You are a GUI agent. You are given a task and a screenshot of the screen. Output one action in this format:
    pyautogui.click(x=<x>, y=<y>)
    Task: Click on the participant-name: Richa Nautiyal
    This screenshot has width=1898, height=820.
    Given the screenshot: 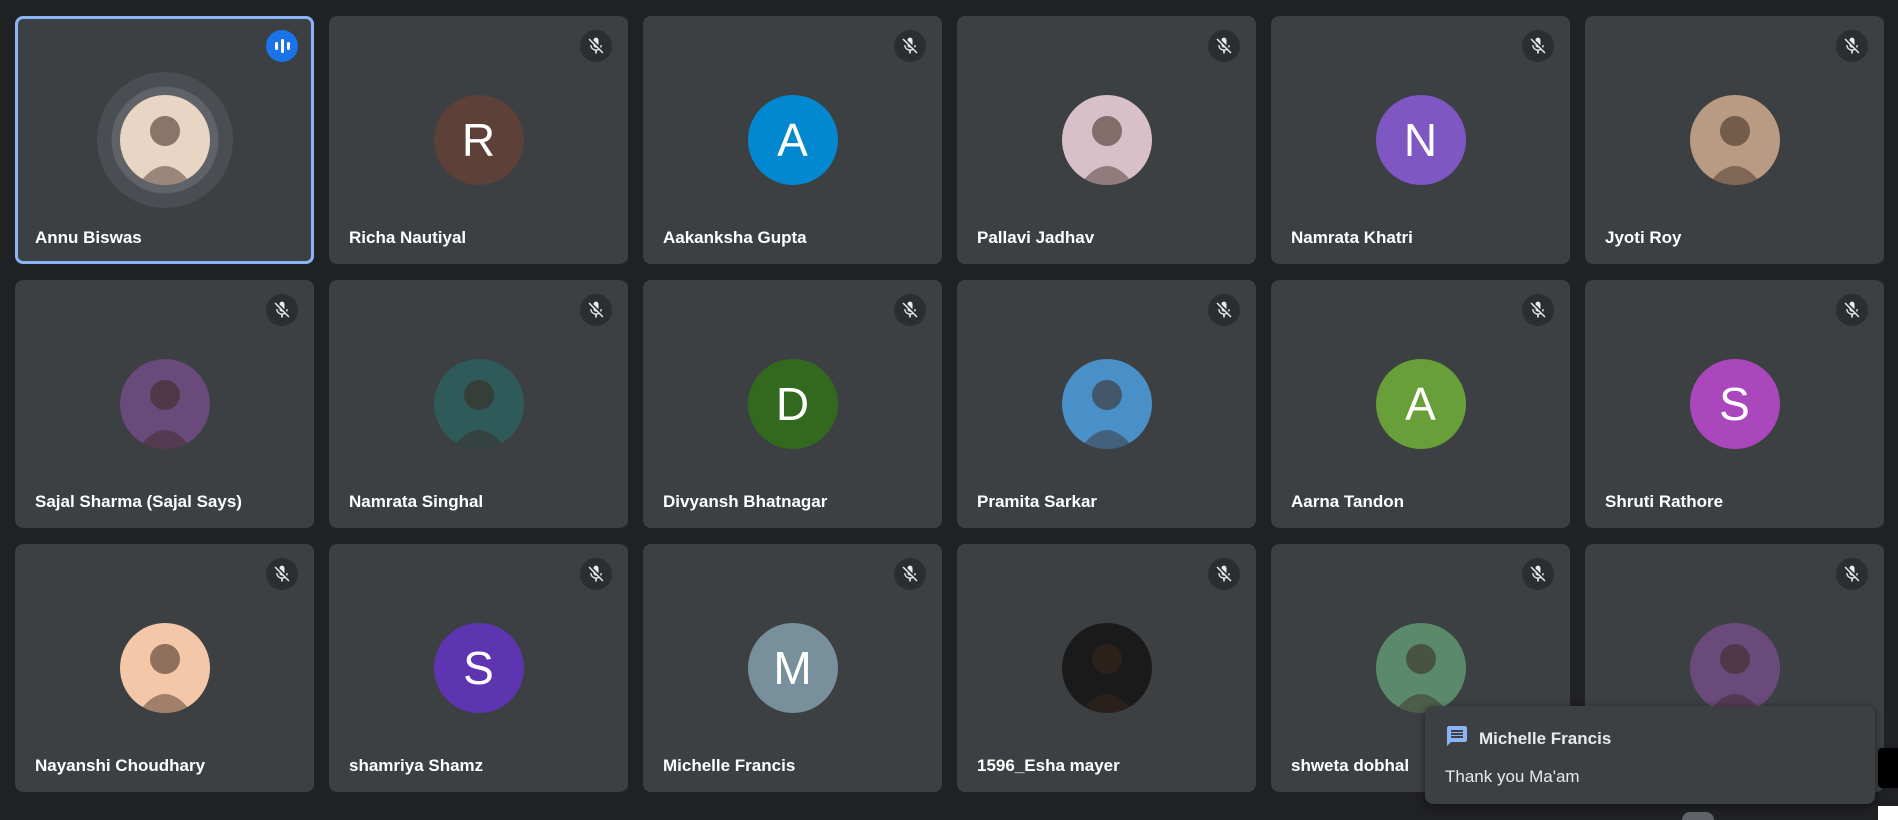 What is the action you would take?
    pyautogui.click(x=408, y=237)
    